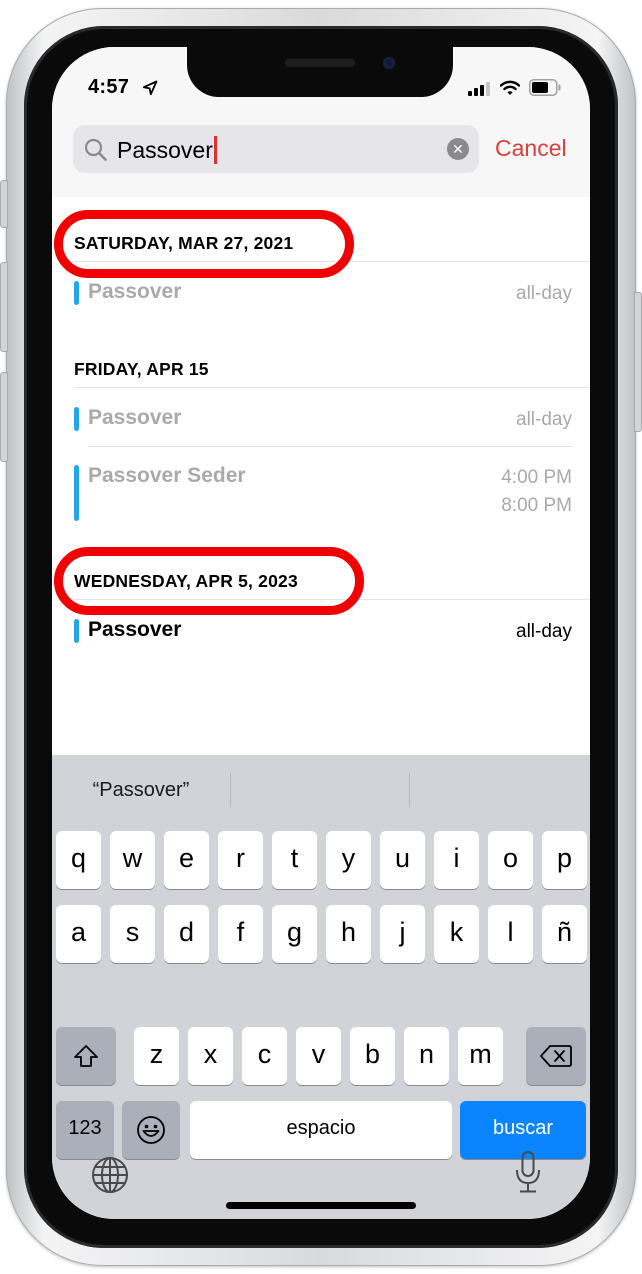 The width and height of the screenshot is (642, 1274). I want to click on clear-search-button: ✕, so click(458, 149).